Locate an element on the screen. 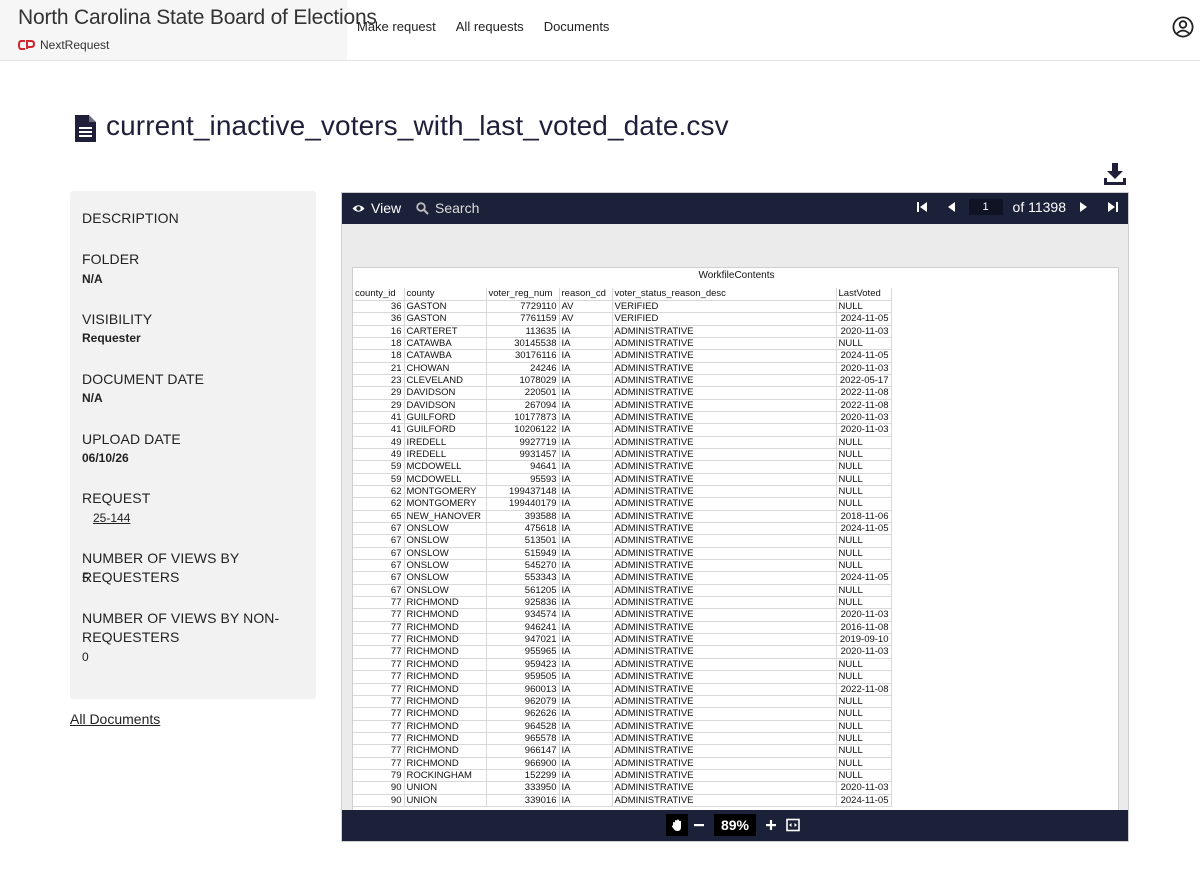  folder-label: FOLDER is located at coordinates (111, 259).